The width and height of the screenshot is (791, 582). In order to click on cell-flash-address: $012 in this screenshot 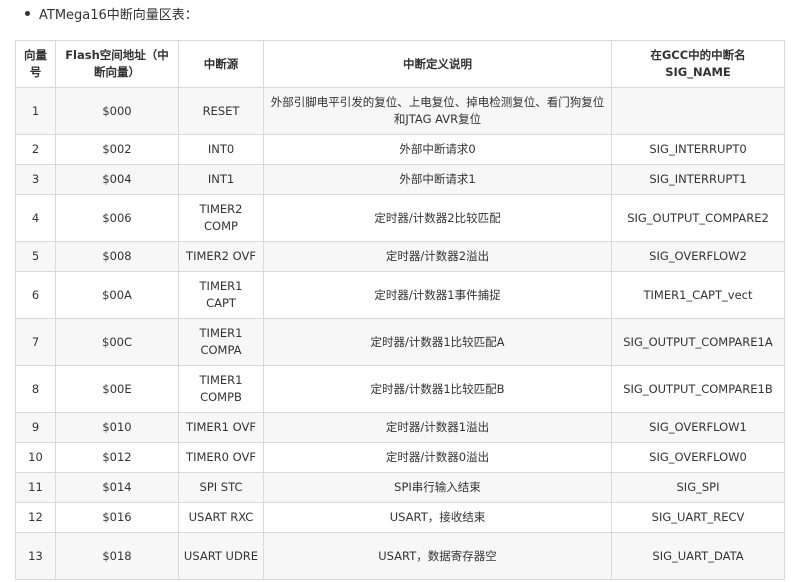, I will do `click(117, 457)`.